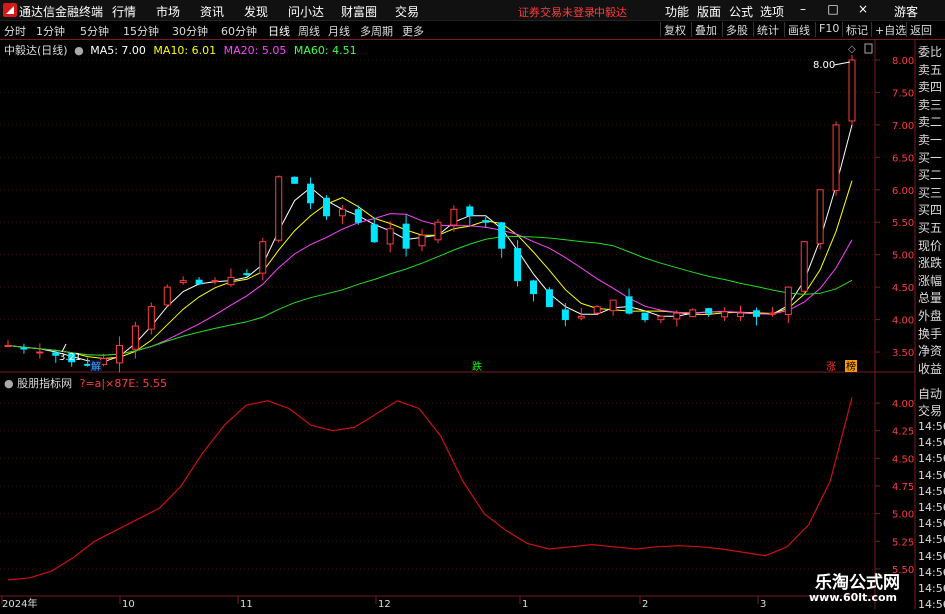  Describe the element at coordinates (9, 383) in the screenshot. I see `indicator-settings-icon: ●` at that location.